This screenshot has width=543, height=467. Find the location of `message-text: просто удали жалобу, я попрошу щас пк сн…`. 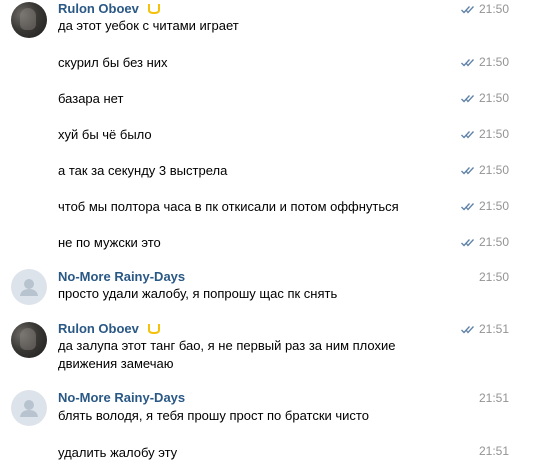

message-text: просто удали жалобу, я попрошу щас пк сн… is located at coordinates (198, 293).